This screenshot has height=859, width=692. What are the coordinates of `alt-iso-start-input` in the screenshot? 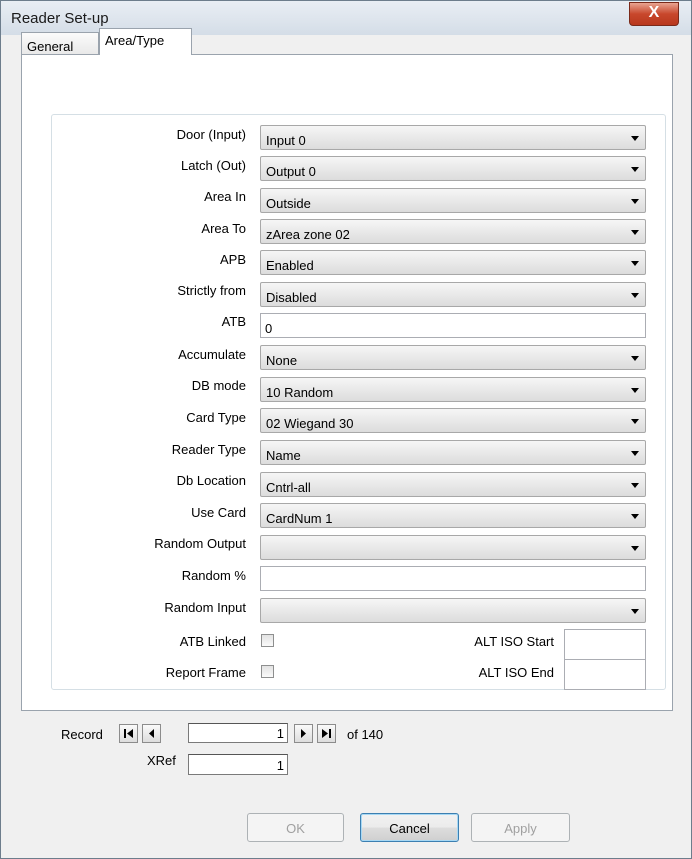 It's located at (605, 644).